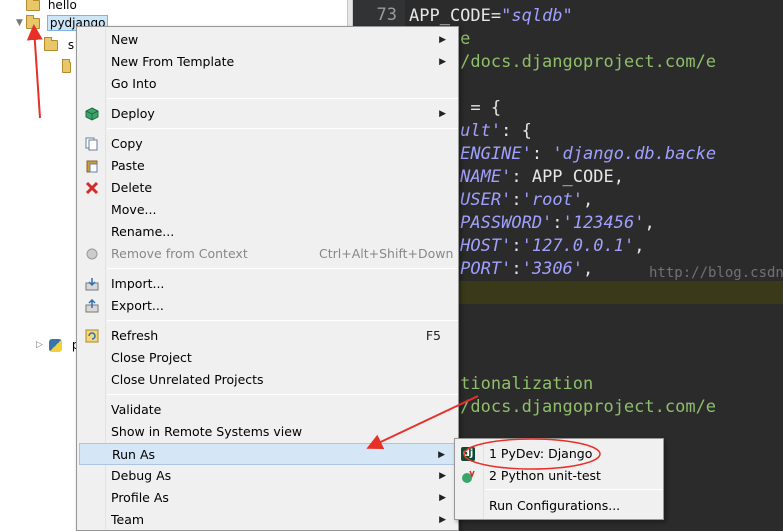  I want to click on menu-item-label: Close Unrelated Projects, so click(187, 379).